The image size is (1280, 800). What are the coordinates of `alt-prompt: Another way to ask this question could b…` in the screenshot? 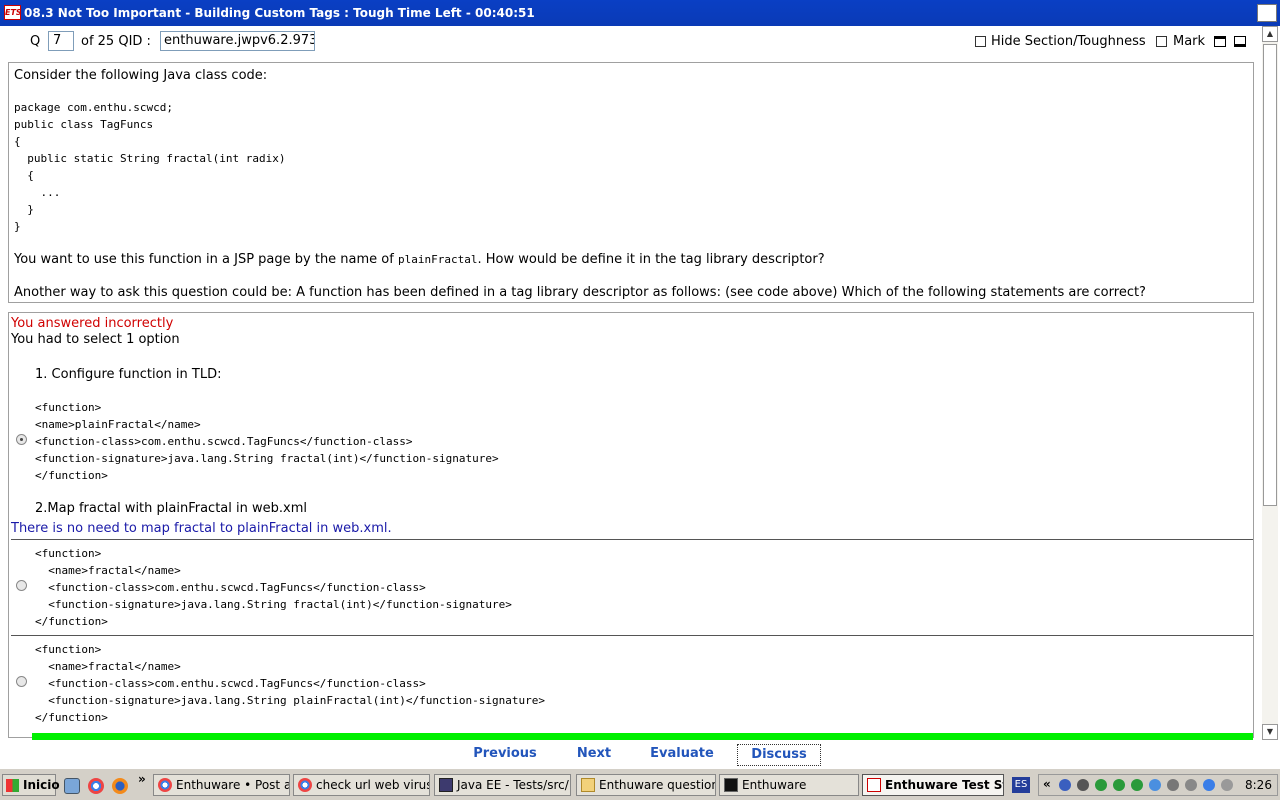 It's located at (580, 292).